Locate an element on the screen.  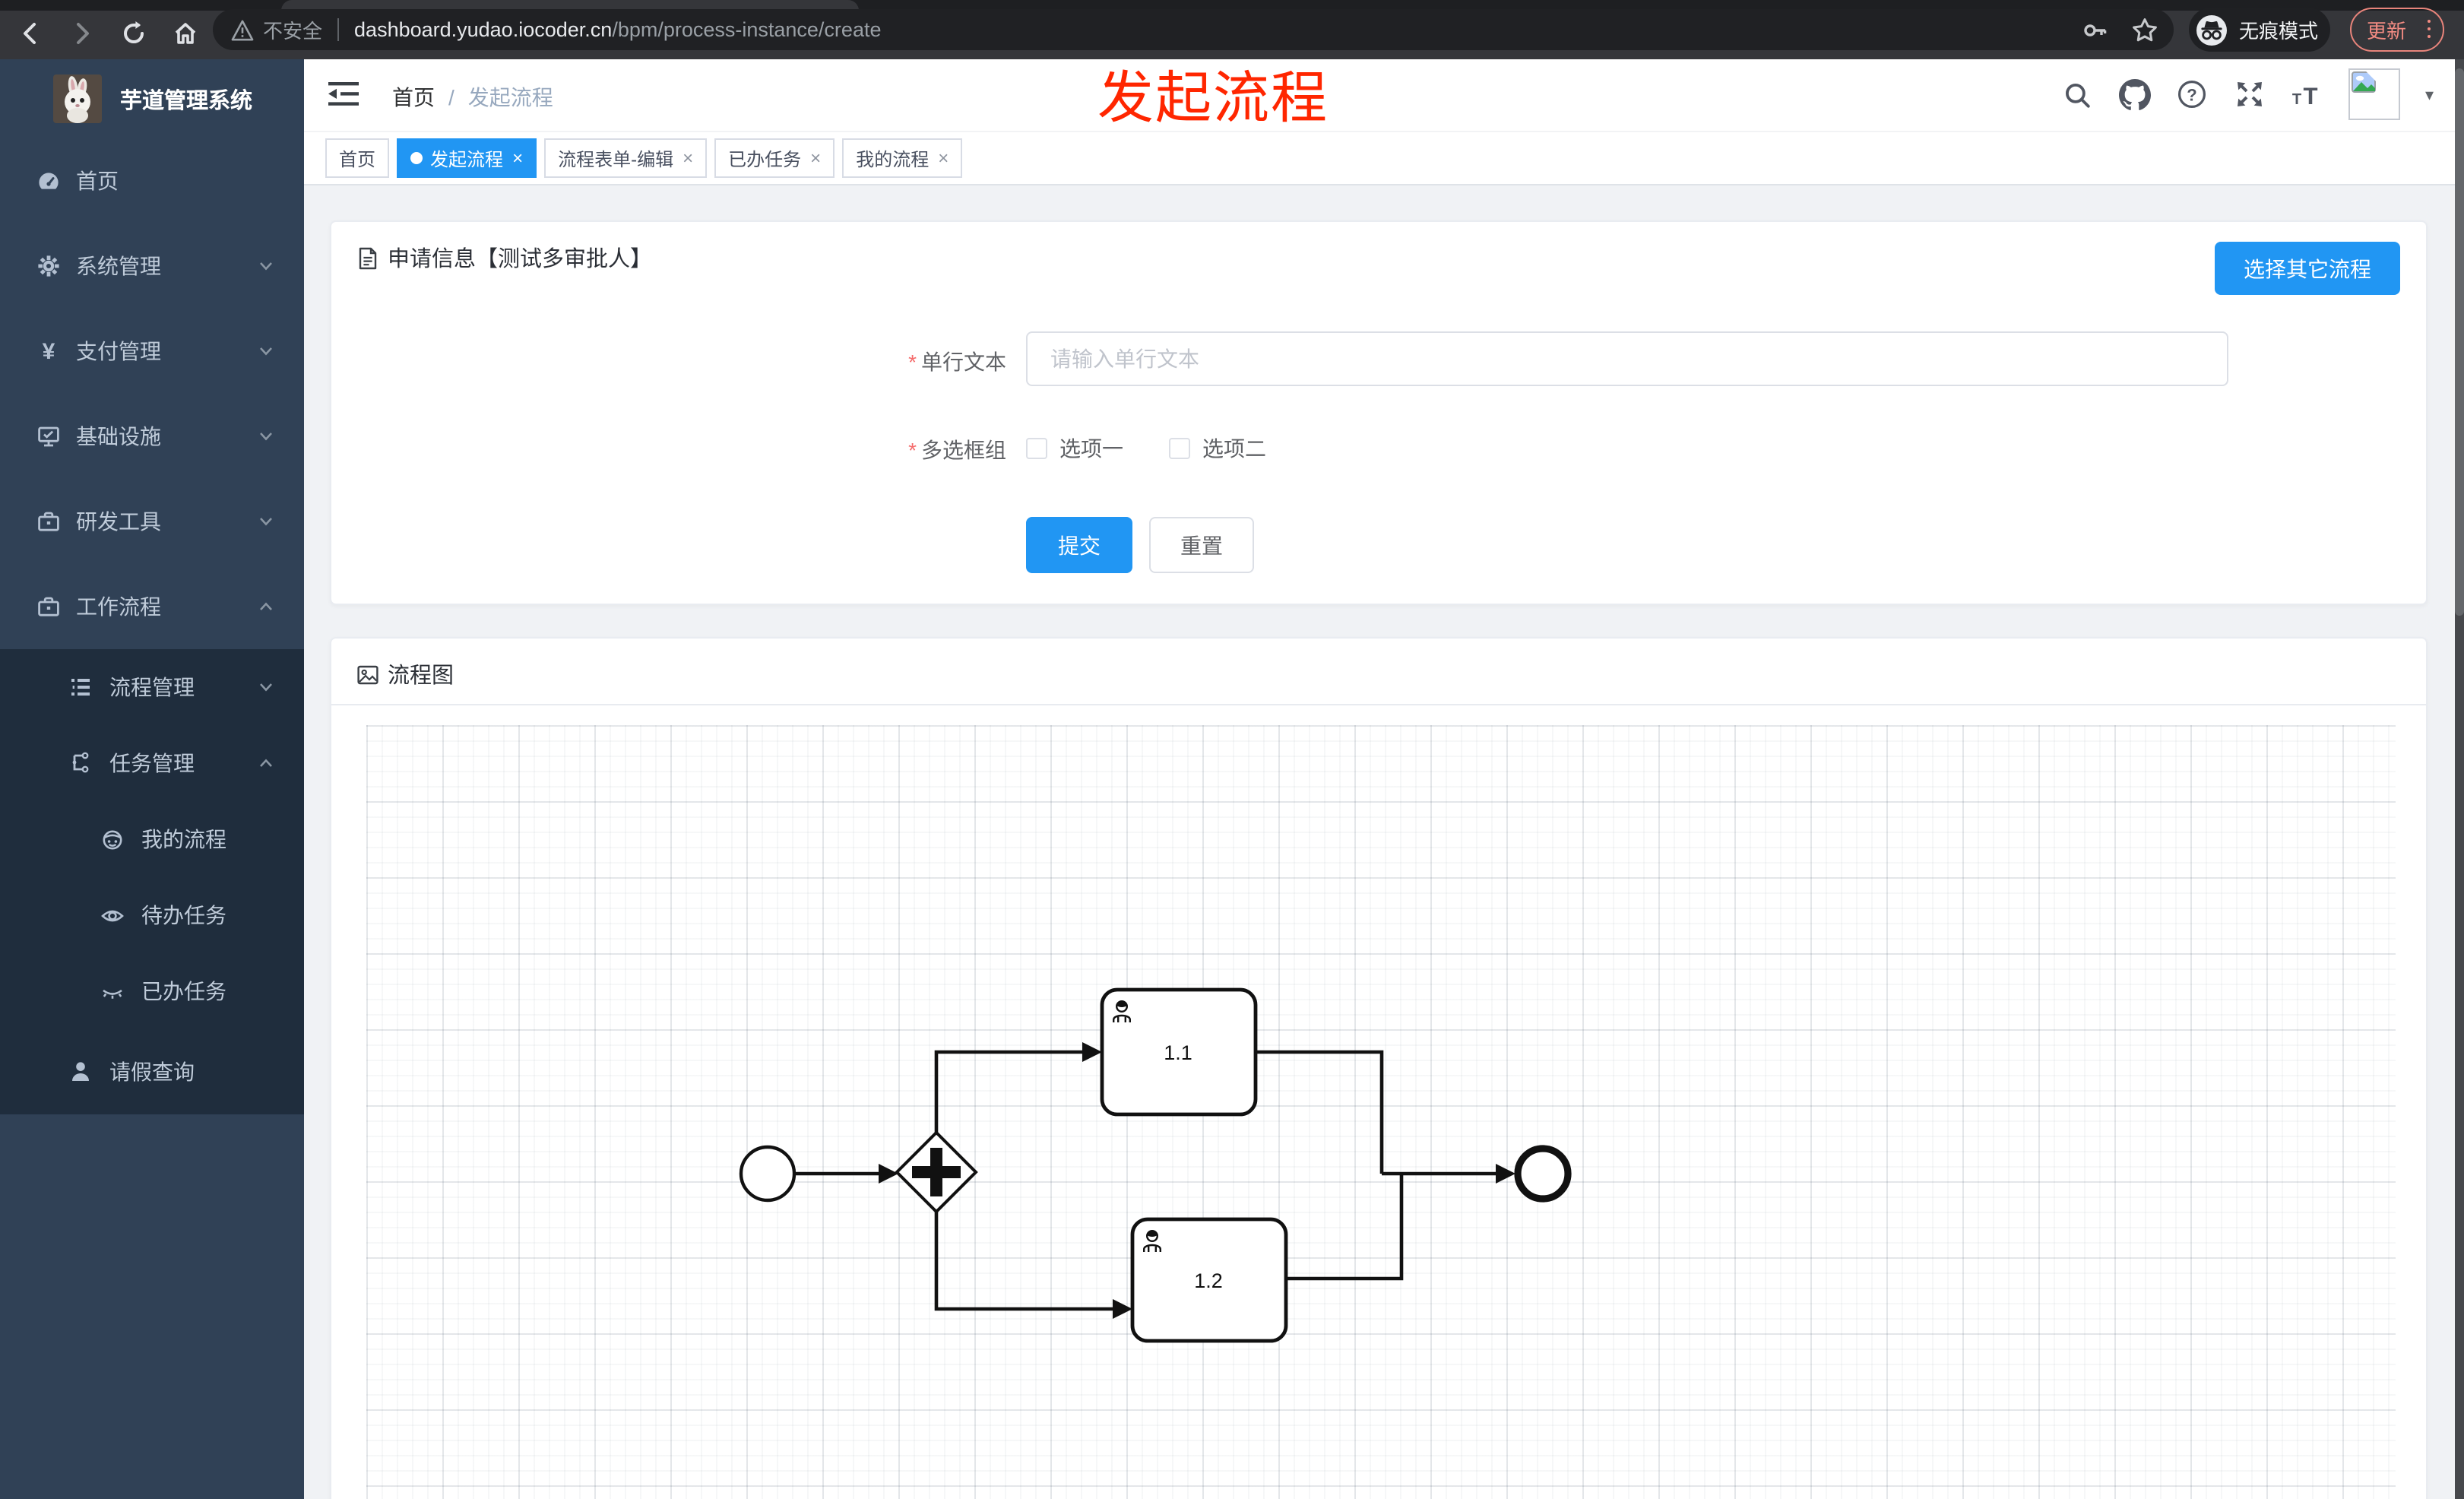
chevron-up-icon is located at coordinates (266, 764).